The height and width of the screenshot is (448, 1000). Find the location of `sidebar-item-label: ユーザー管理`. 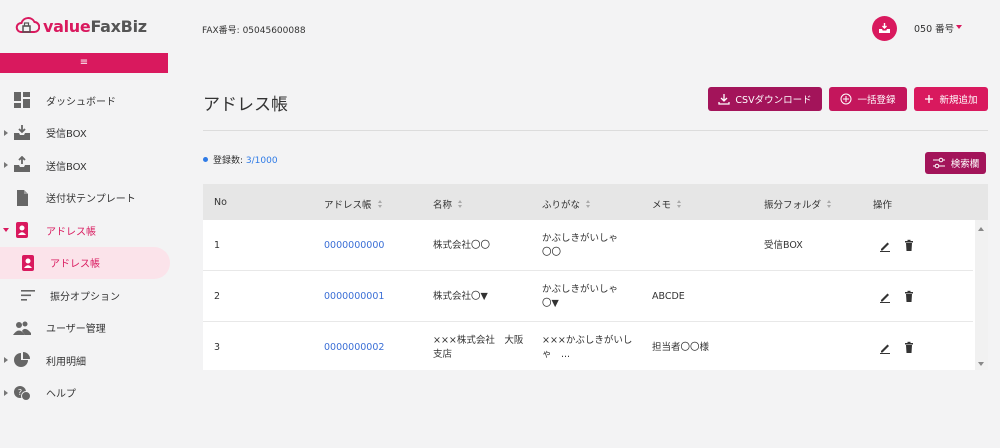

sidebar-item-label: ユーザー管理 is located at coordinates (76, 330).